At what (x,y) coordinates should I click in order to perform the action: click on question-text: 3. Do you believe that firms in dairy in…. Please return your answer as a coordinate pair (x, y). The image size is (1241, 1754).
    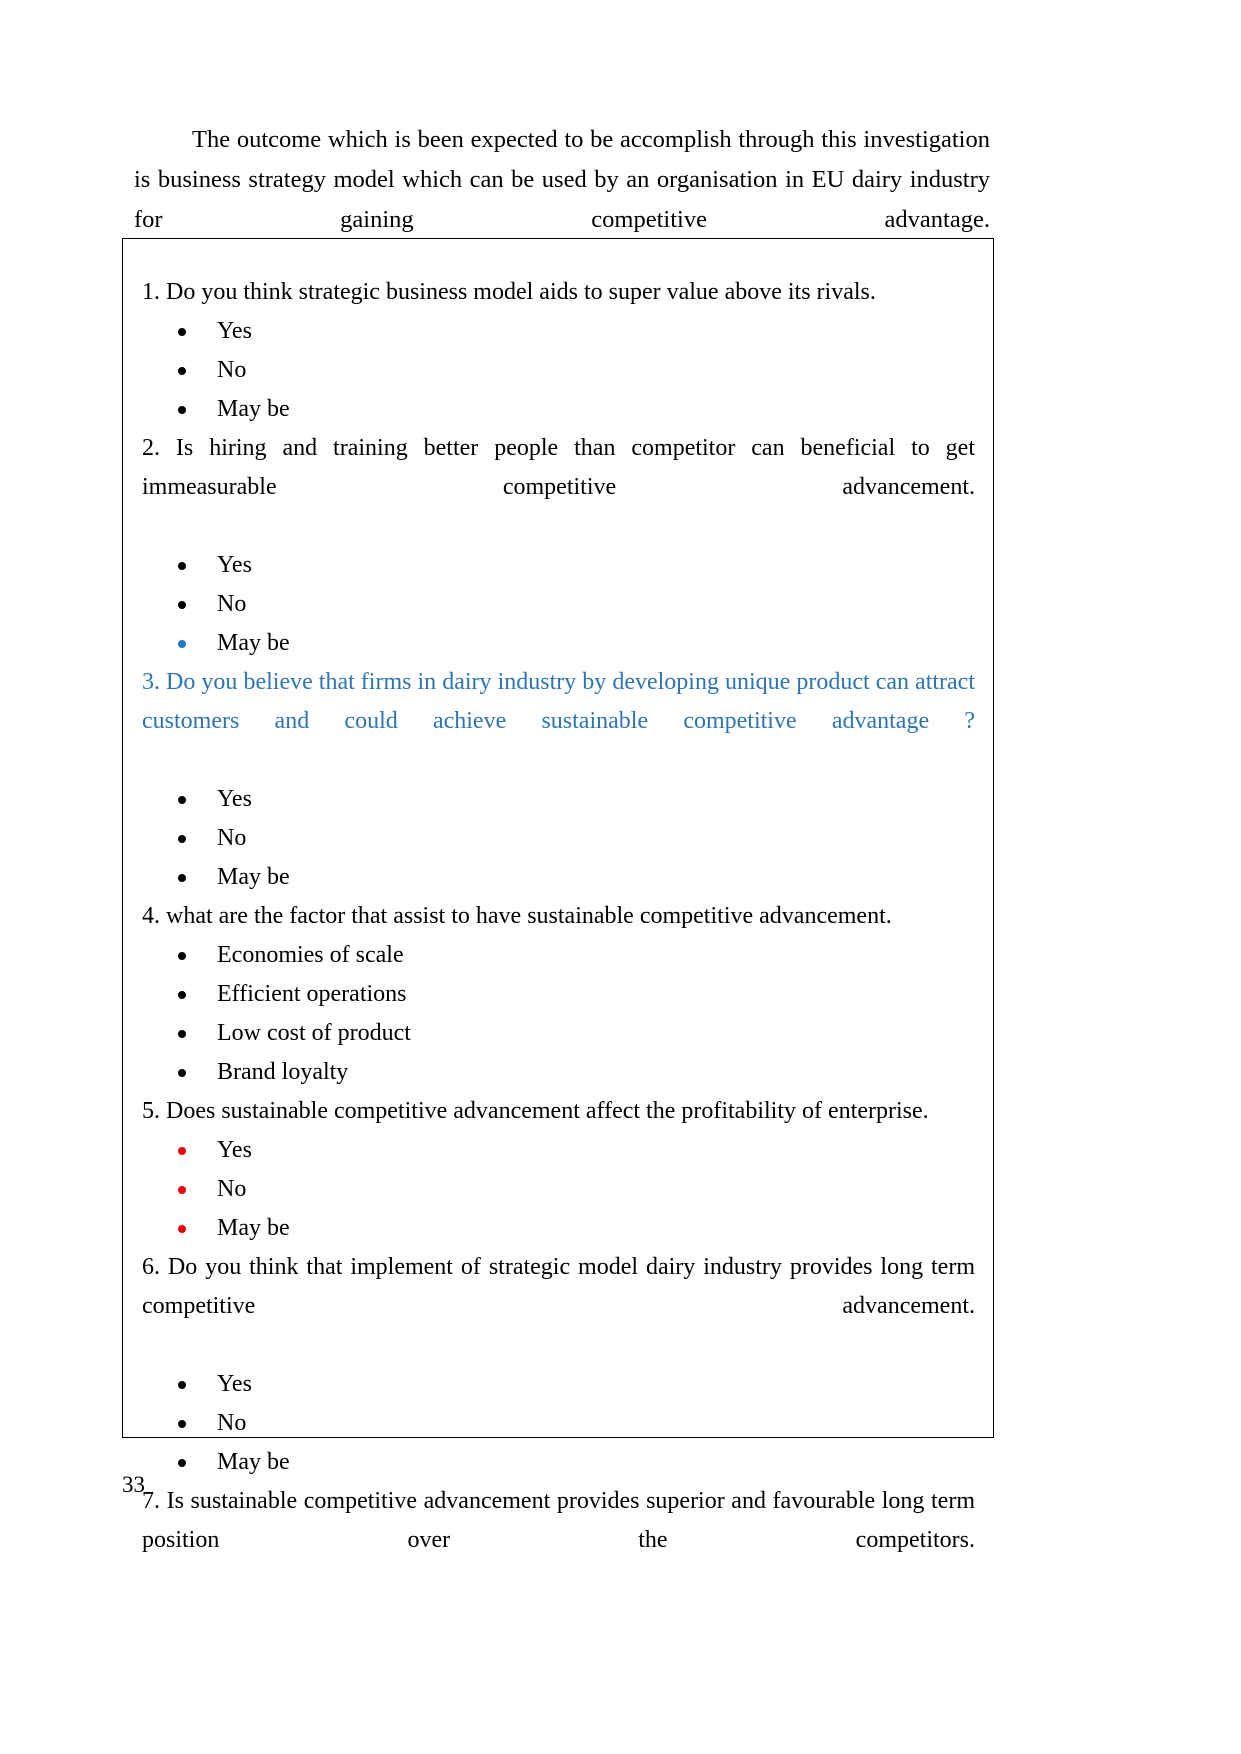
    Looking at the image, I should click on (558, 701).